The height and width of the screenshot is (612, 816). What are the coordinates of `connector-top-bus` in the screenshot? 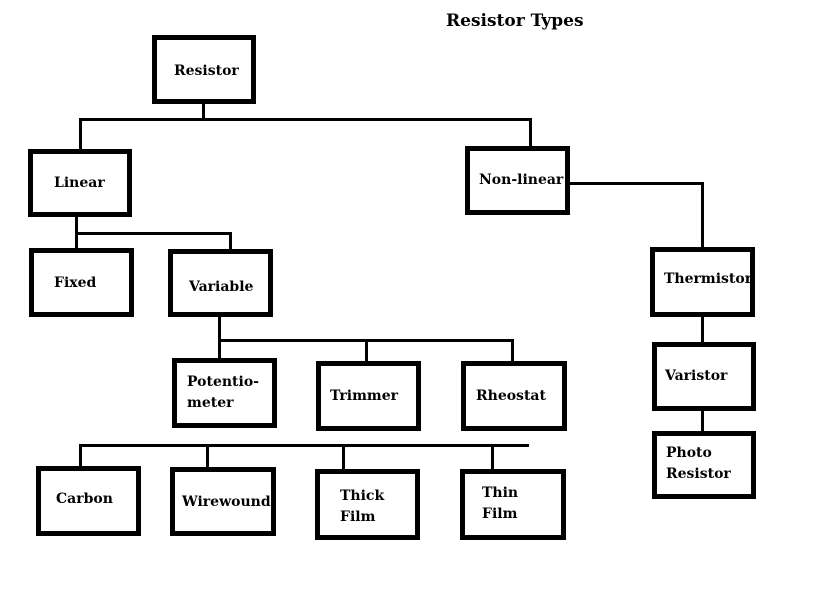 It's located at (305, 119).